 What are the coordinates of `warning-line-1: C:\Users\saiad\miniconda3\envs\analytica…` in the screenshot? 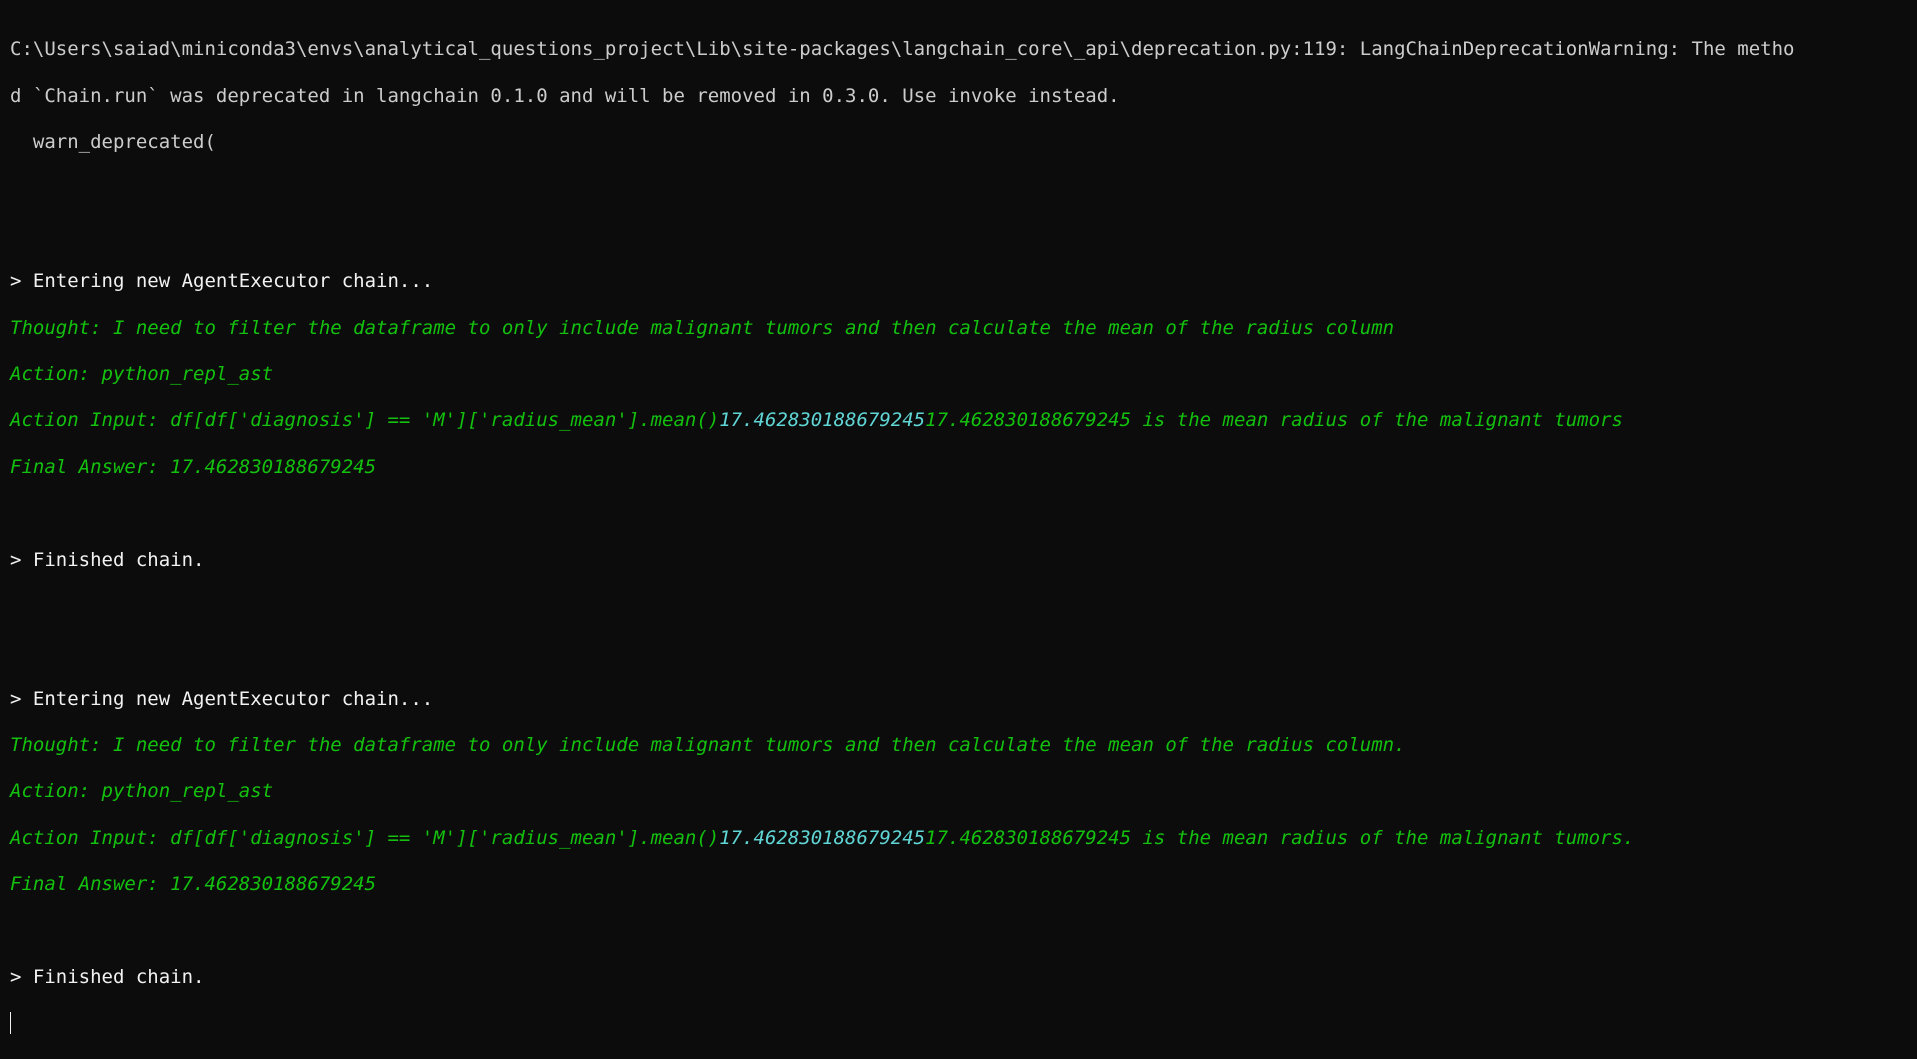 It's located at (902, 49).